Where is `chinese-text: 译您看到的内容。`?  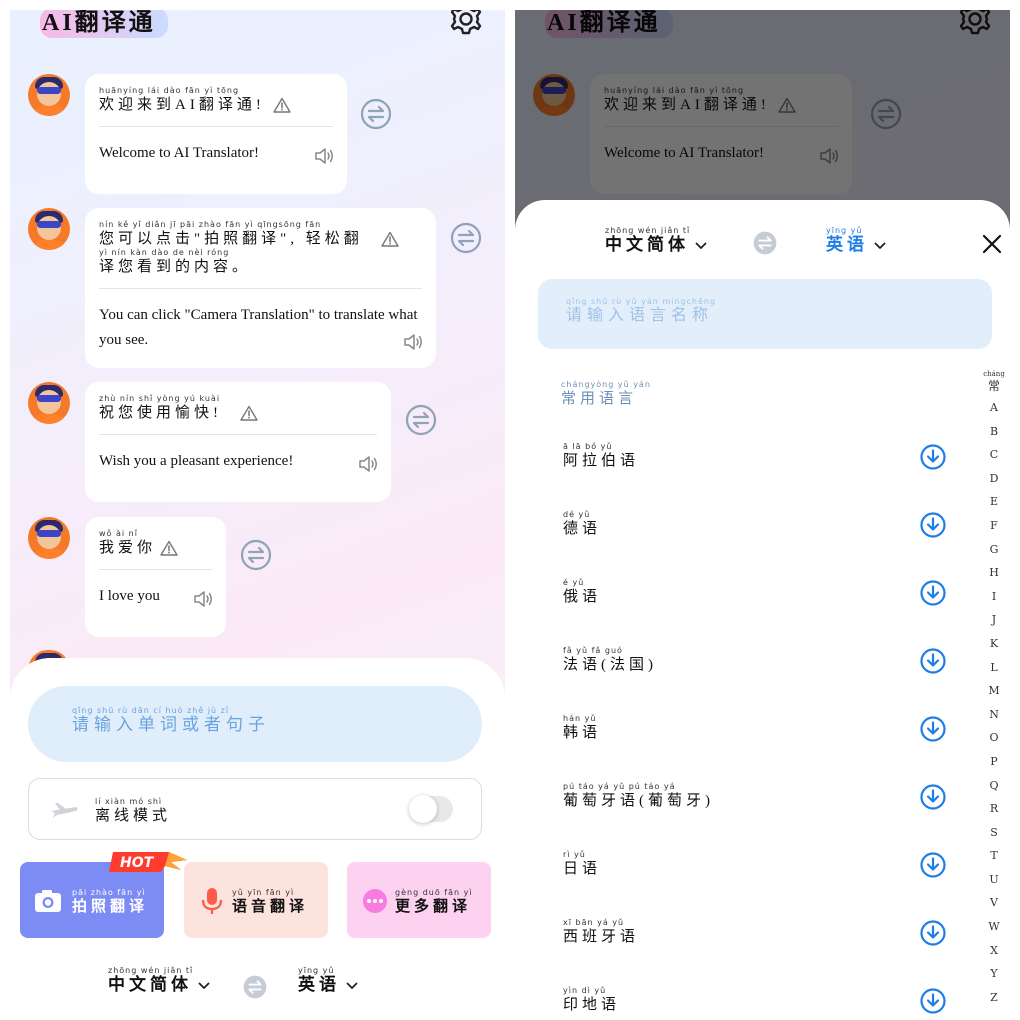
chinese-text: 译您看到的内容。 is located at coordinates (175, 267).